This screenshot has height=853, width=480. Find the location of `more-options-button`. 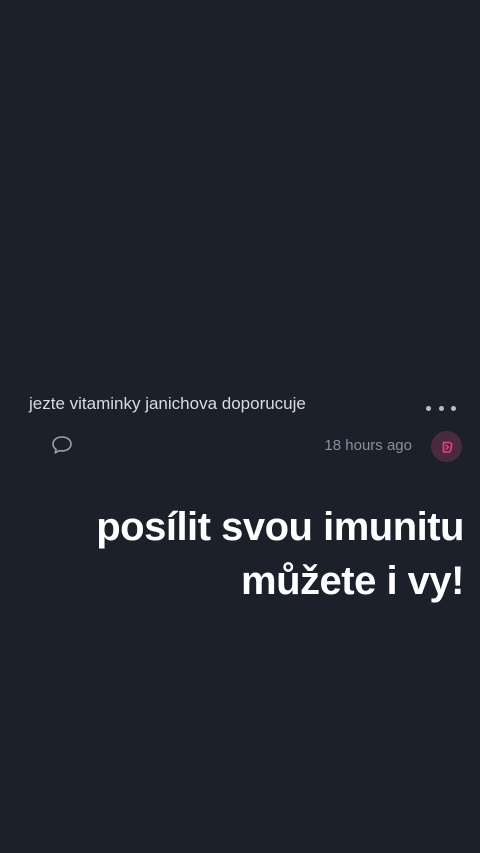

more-options-button is located at coordinates (441, 408).